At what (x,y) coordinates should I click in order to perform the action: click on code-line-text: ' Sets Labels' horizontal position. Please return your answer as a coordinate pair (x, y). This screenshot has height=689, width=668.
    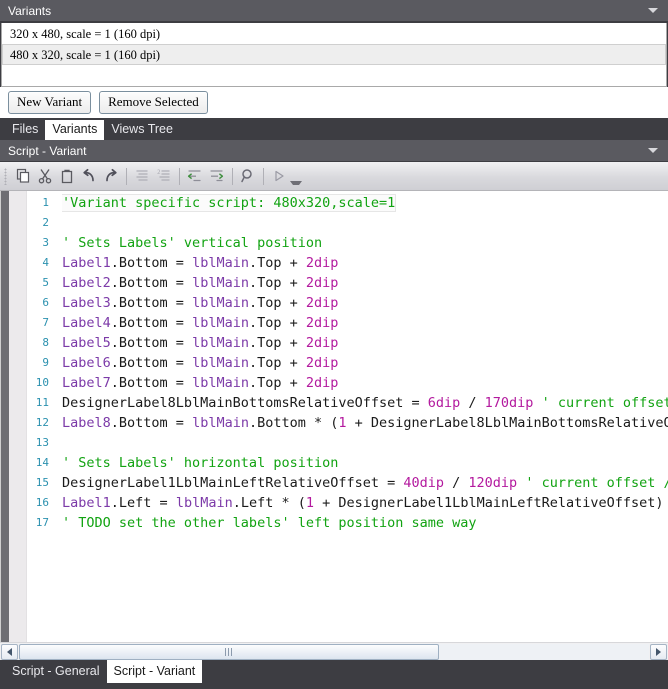
    Looking at the image, I should click on (365, 463).